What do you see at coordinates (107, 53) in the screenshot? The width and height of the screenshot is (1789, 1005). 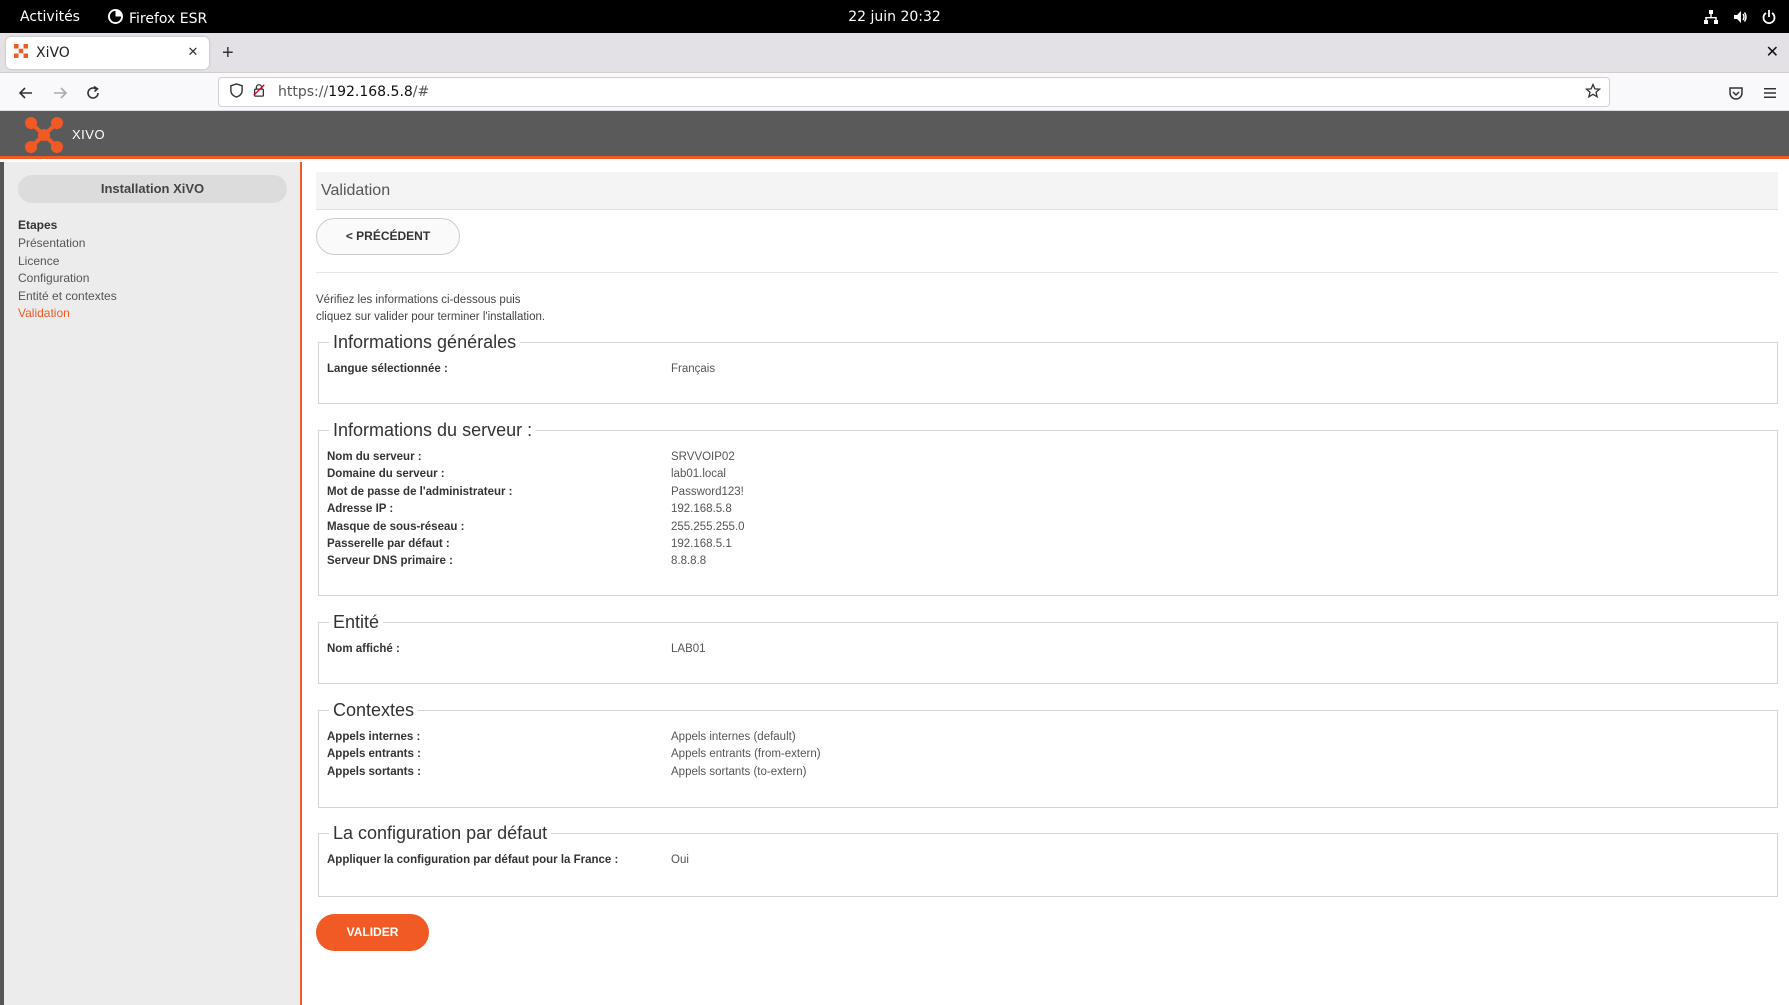 I see `browser-tab: XiVO ✕` at bounding box center [107, 53].